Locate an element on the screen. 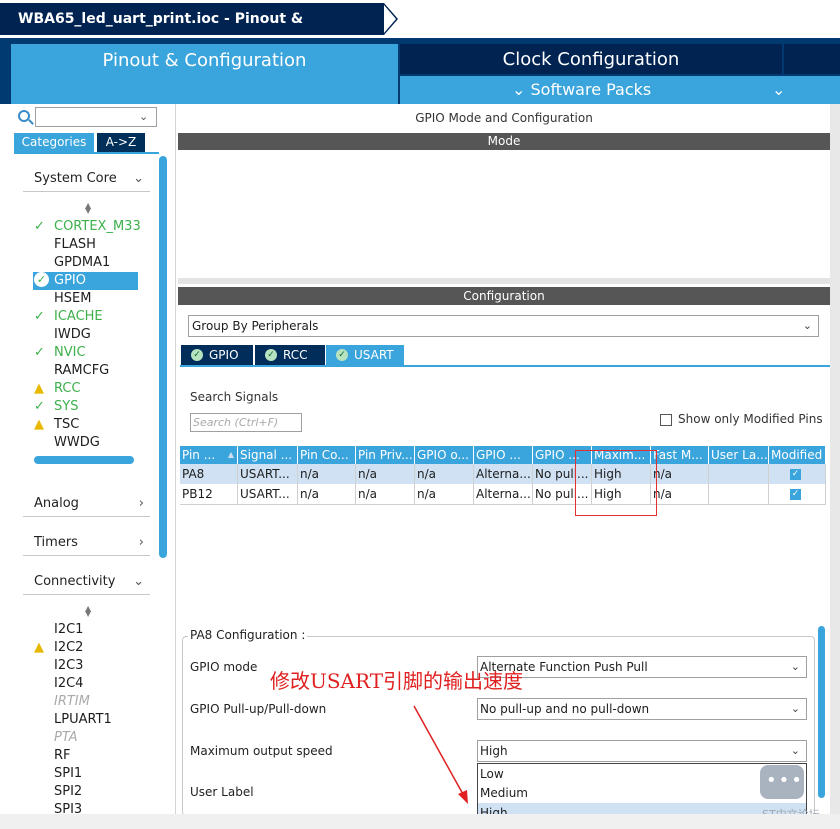  sidebar-item-cortex-m33: CORTEX_M33 is located at coordinates (97, 227).